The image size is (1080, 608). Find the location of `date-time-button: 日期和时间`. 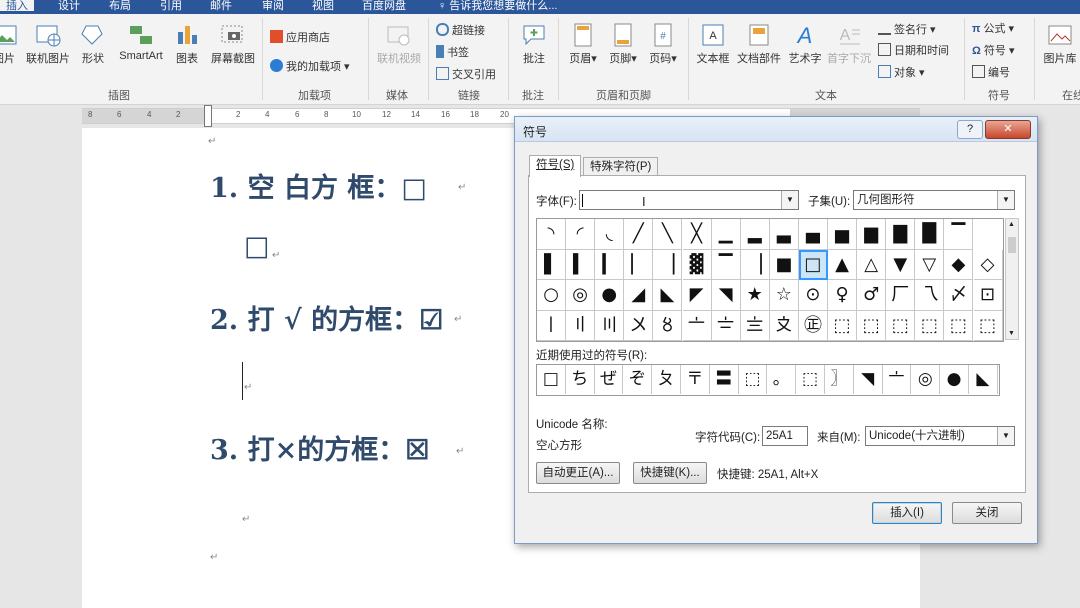

date-time-button: 日期和时间 is located at coordinates (913, 50).